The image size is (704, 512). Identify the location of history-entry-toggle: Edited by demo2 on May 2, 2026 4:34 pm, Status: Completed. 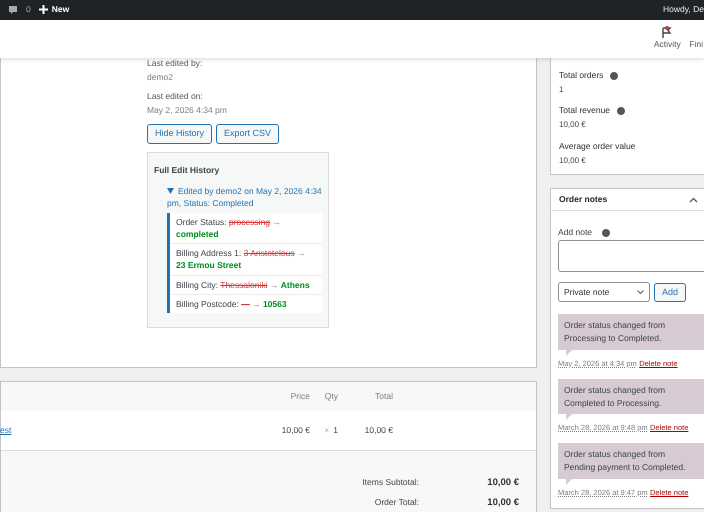
(244, 197).